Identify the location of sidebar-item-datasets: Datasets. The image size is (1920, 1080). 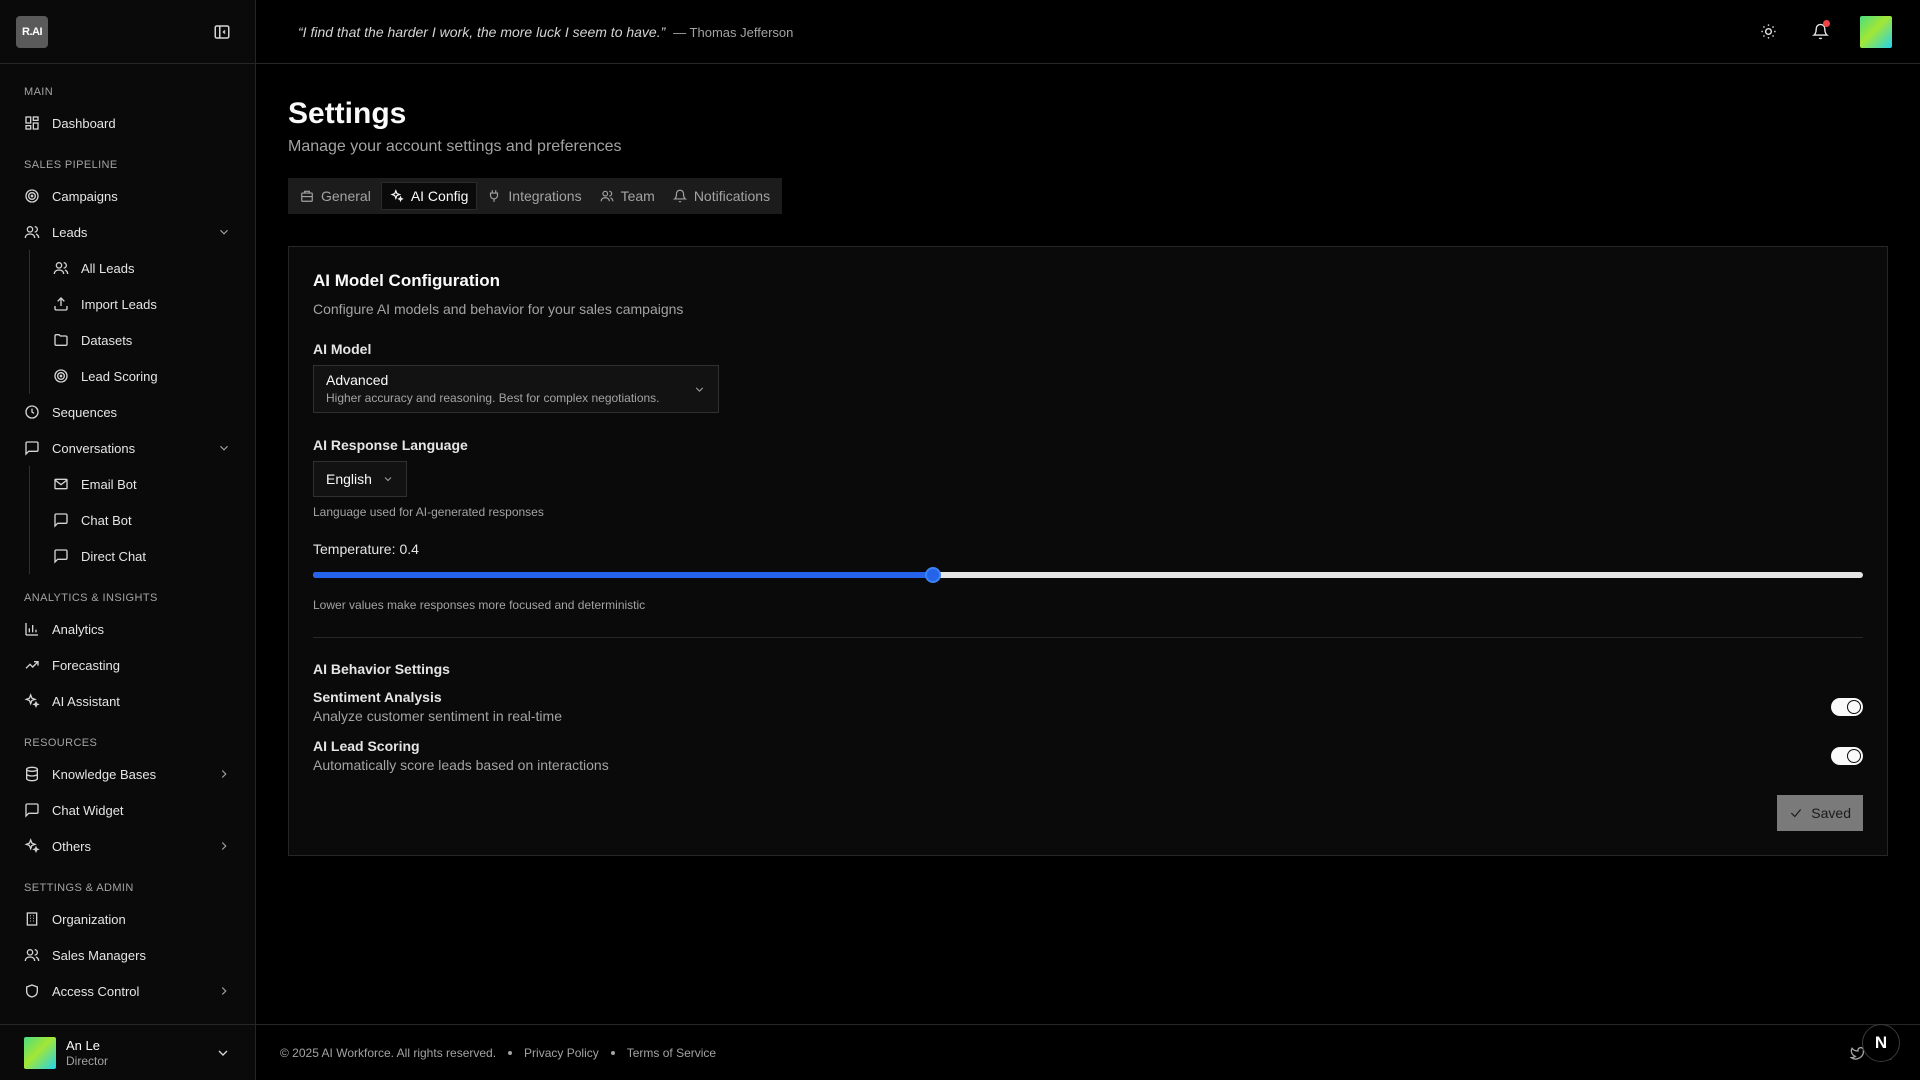
(142, 340).